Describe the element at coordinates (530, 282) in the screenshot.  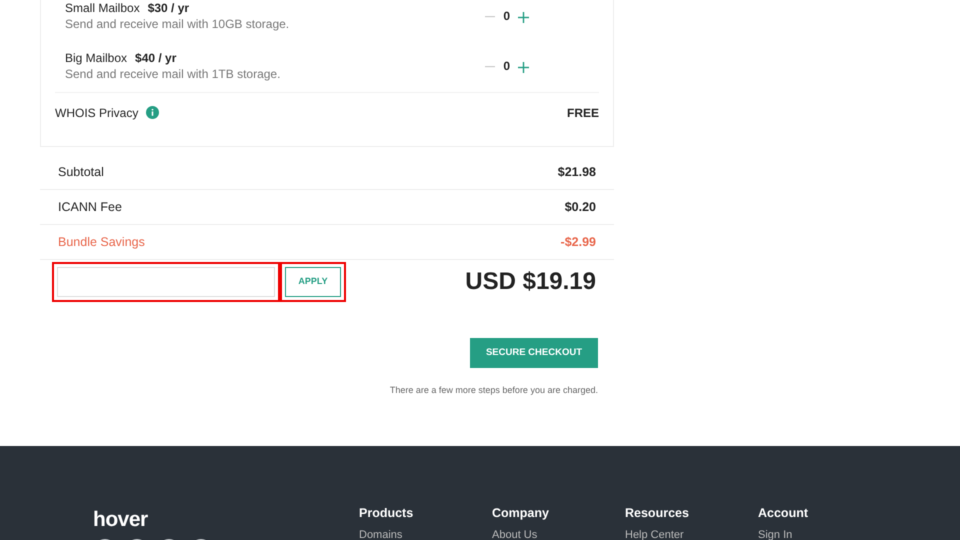
I see `order-total: USD $19.19` at that location.